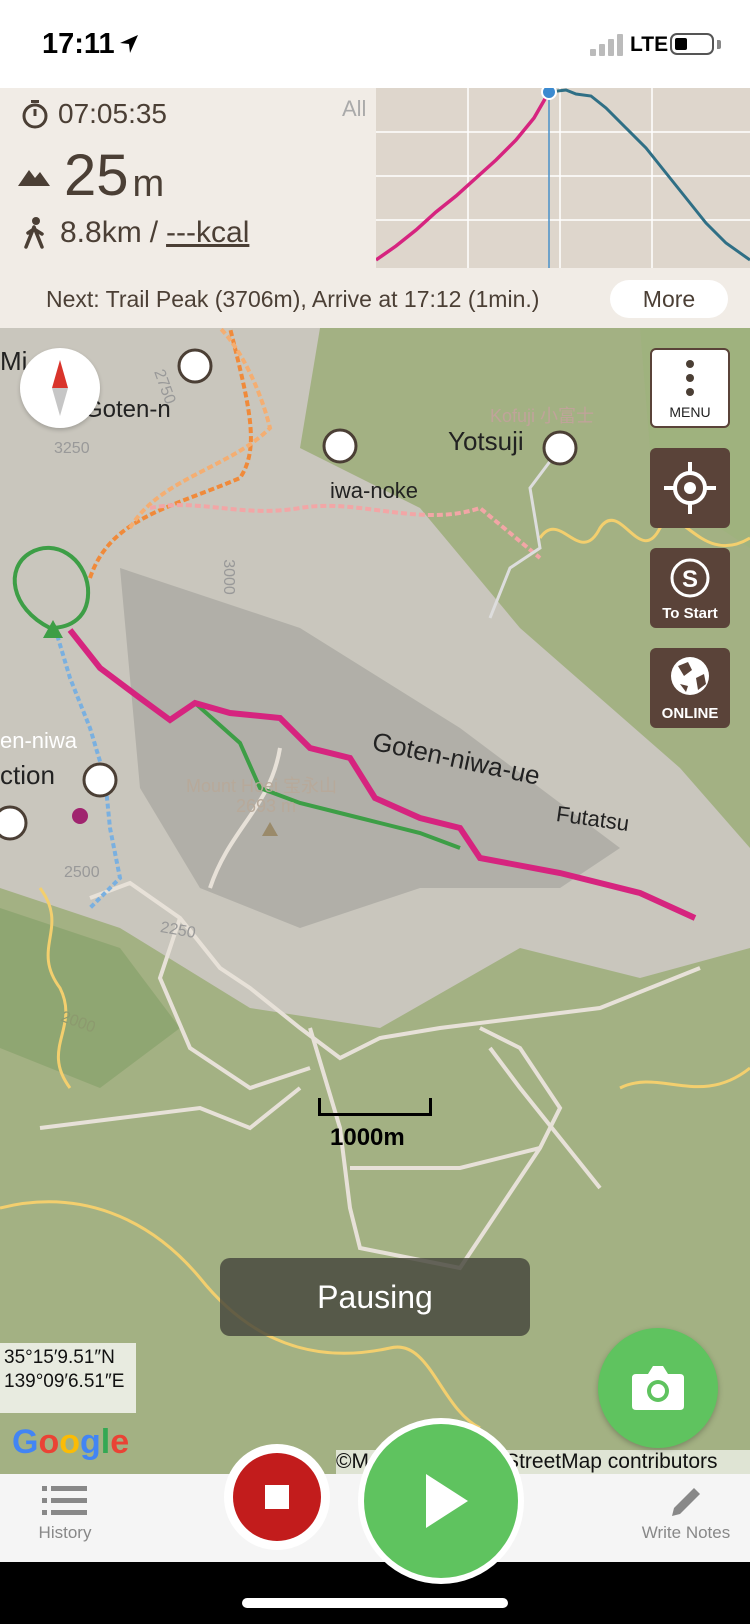 This screenshot has width=750, height=1624. I want to click on latitude: 35°15′9.51″N, so click(59, 1357).